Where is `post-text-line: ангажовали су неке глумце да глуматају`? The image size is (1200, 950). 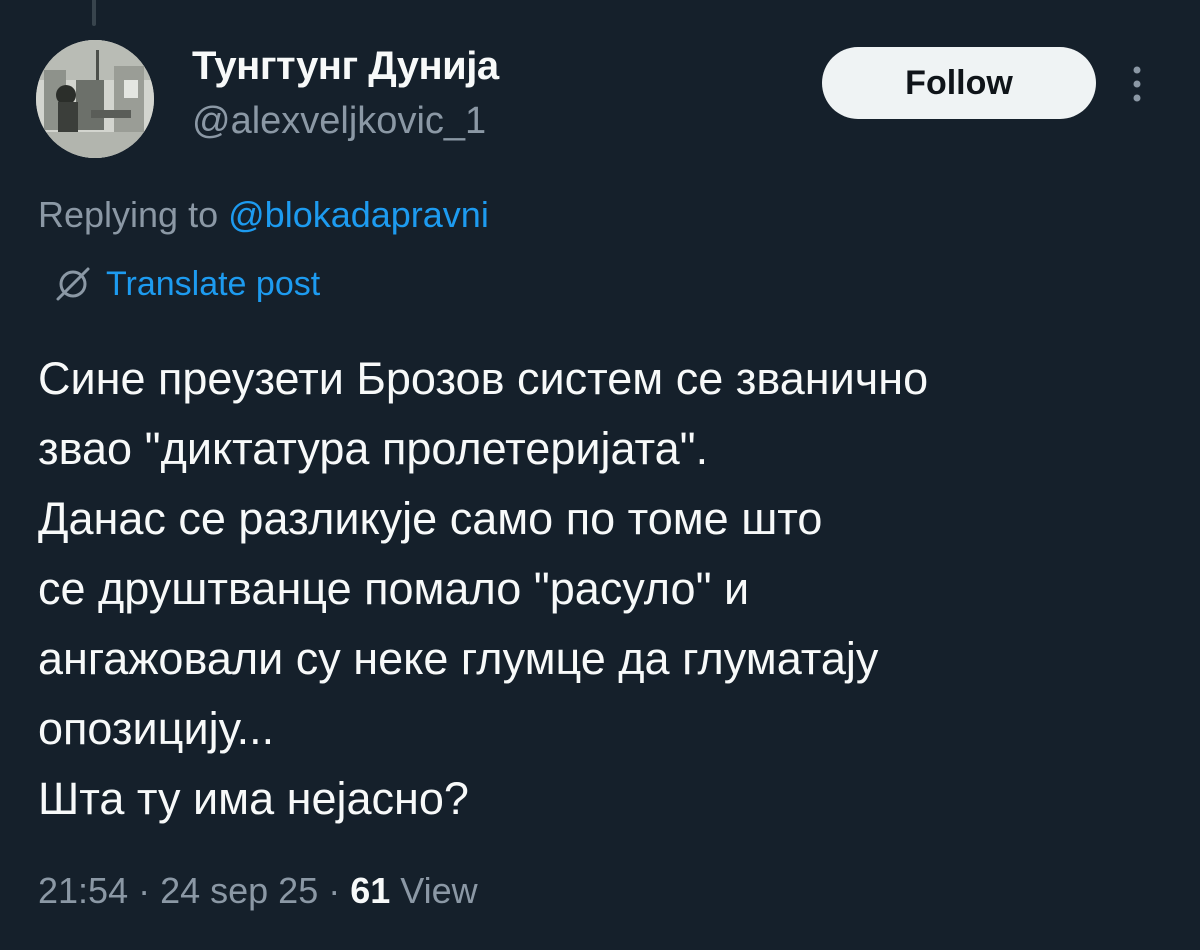 post-text-line: ангажовали су неке глумце да глуматају is located at coordinates (458, 658).